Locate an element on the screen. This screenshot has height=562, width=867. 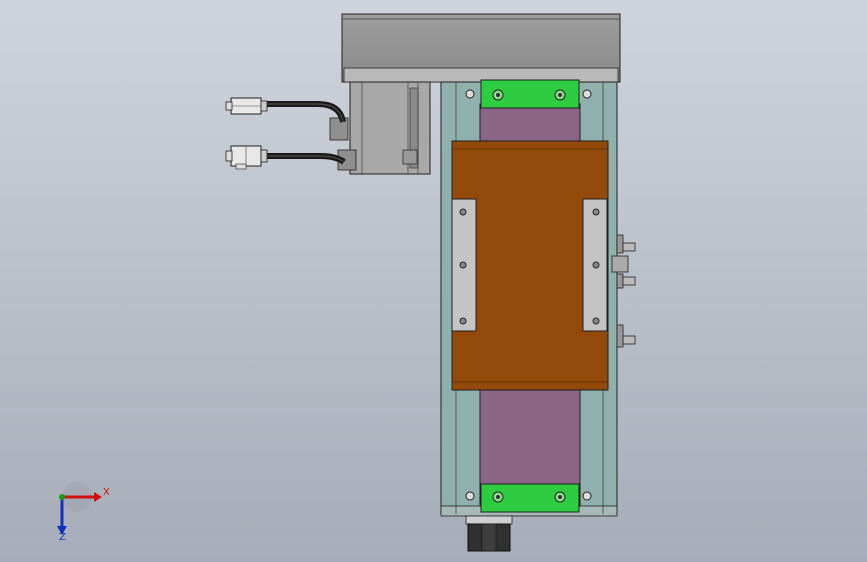
bracket-left is located at coordinates (464, 265).